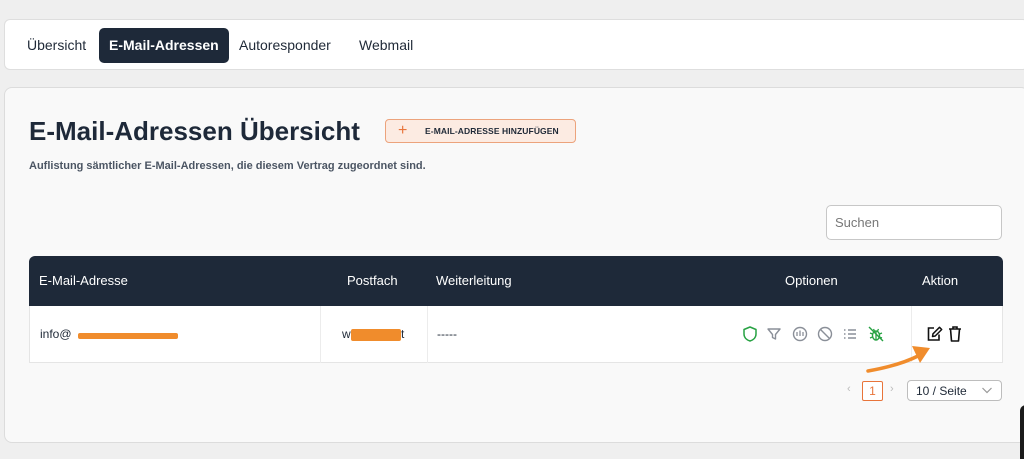 This screenshot has width=1024, height=459. What do you see at coordinates (285, 45) in the screenshot?
I see `tab-autoresponder: Autoresponder` at bounding box center [285, 45].